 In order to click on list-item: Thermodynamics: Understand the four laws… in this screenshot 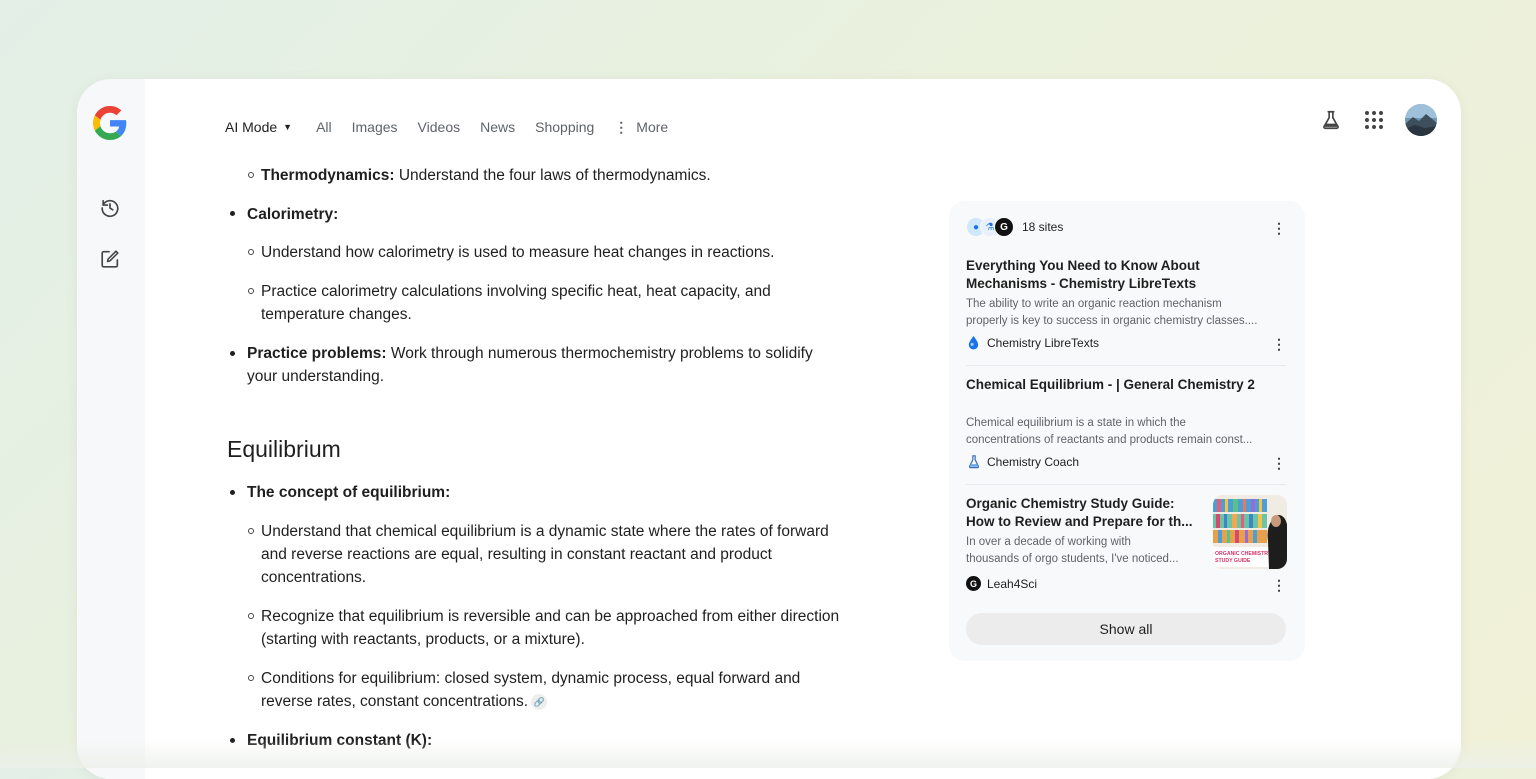, I will do `click(486, 175)`.